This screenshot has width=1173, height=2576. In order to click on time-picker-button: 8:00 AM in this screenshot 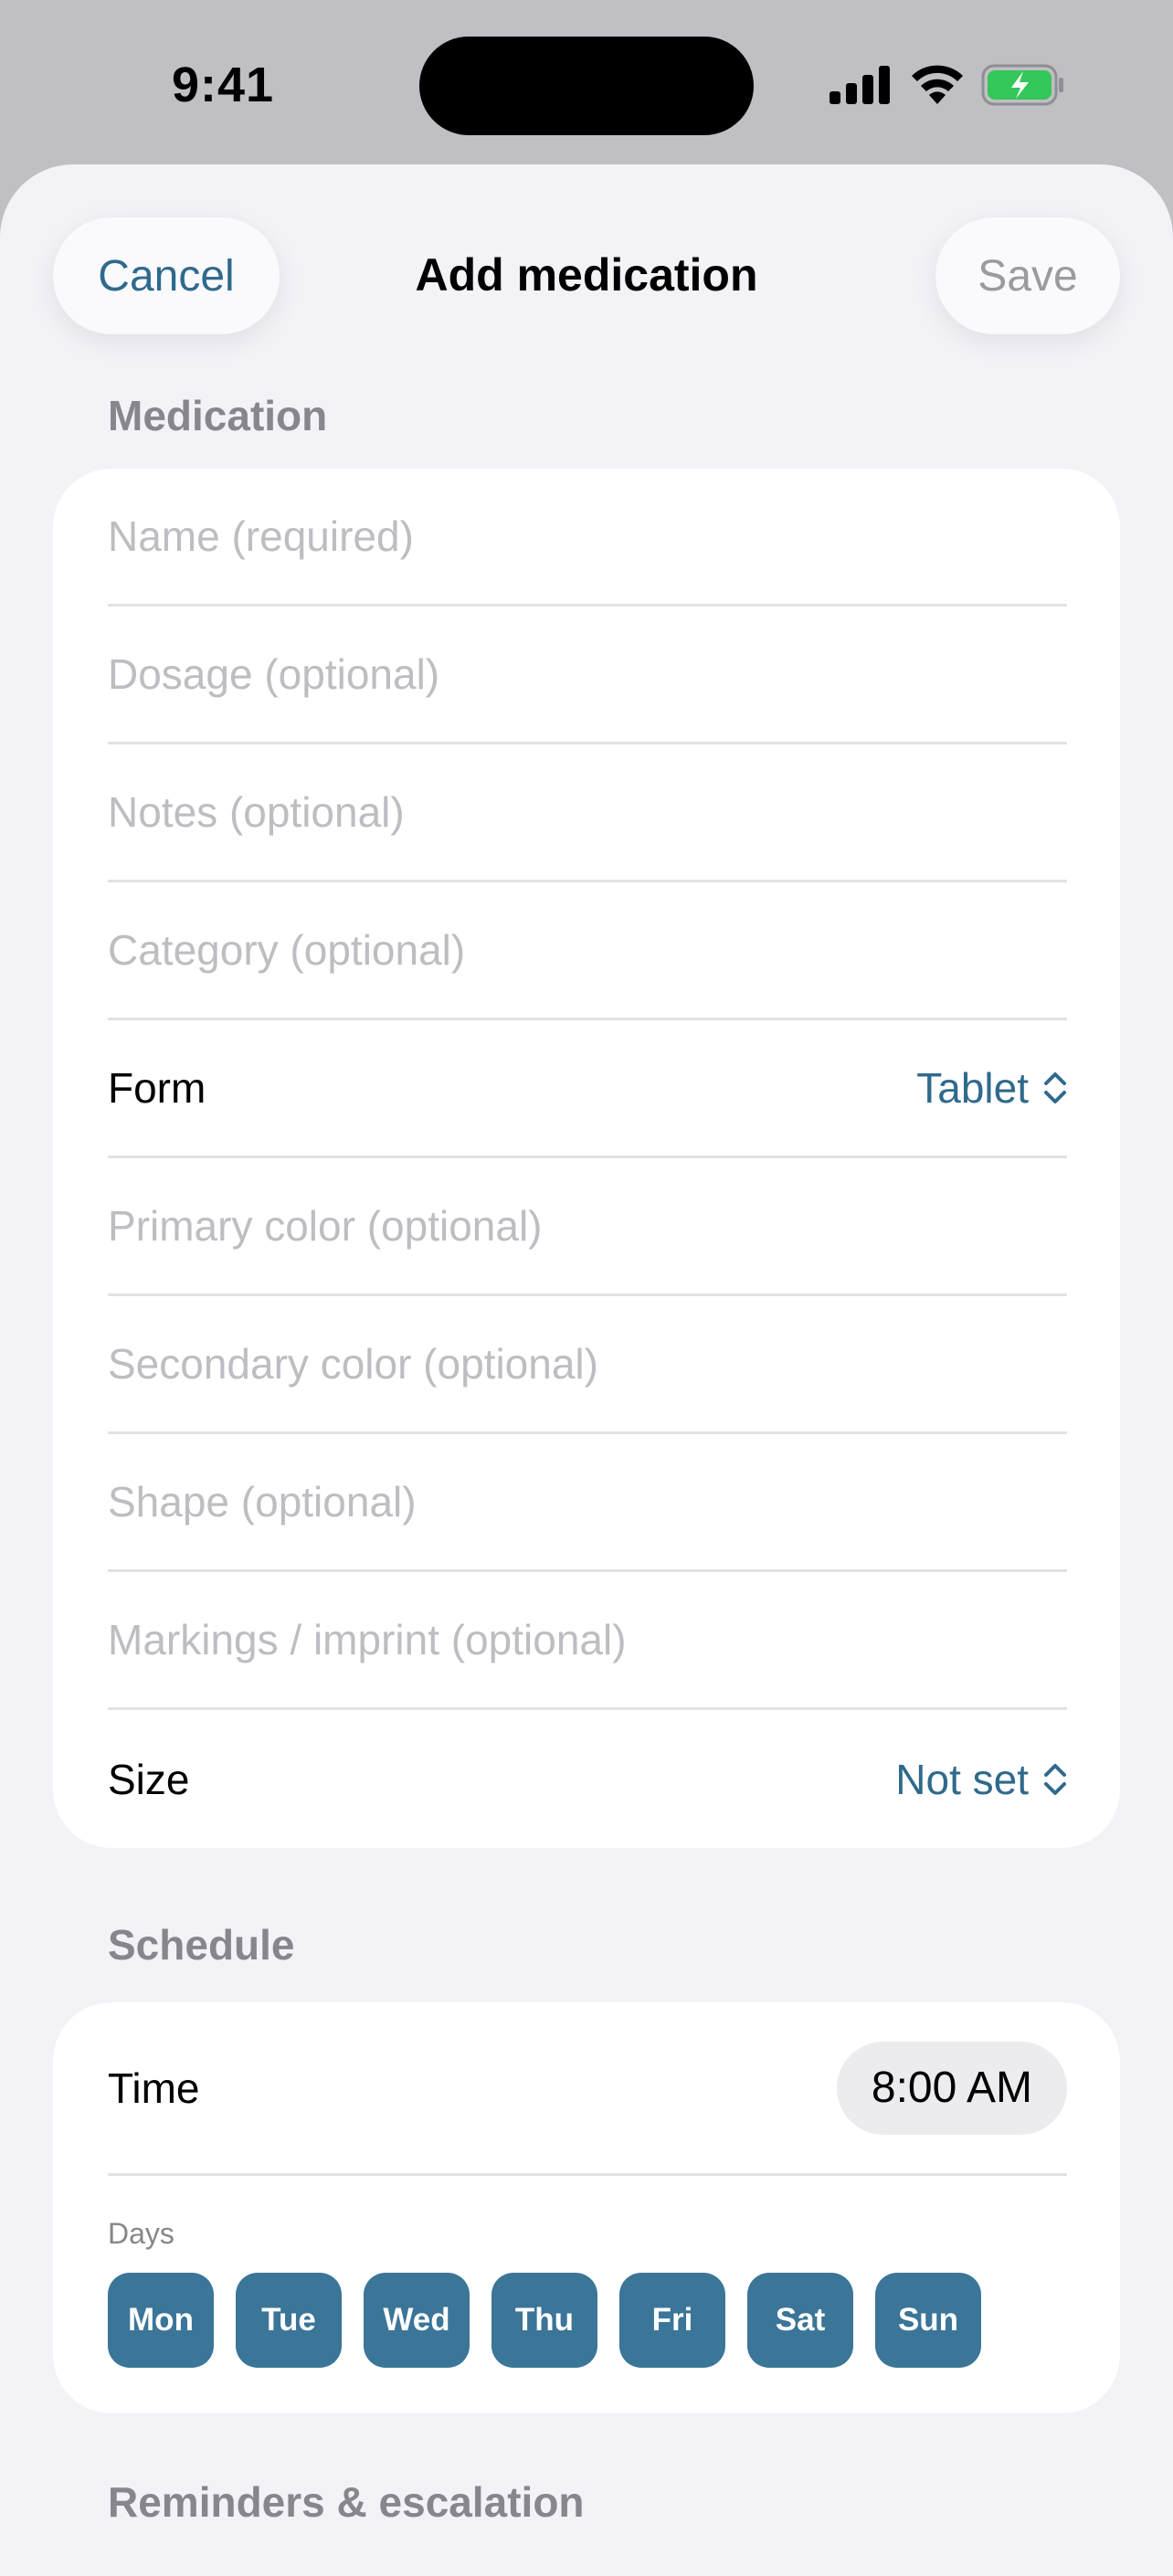, I will do `click(951, 2088)`.